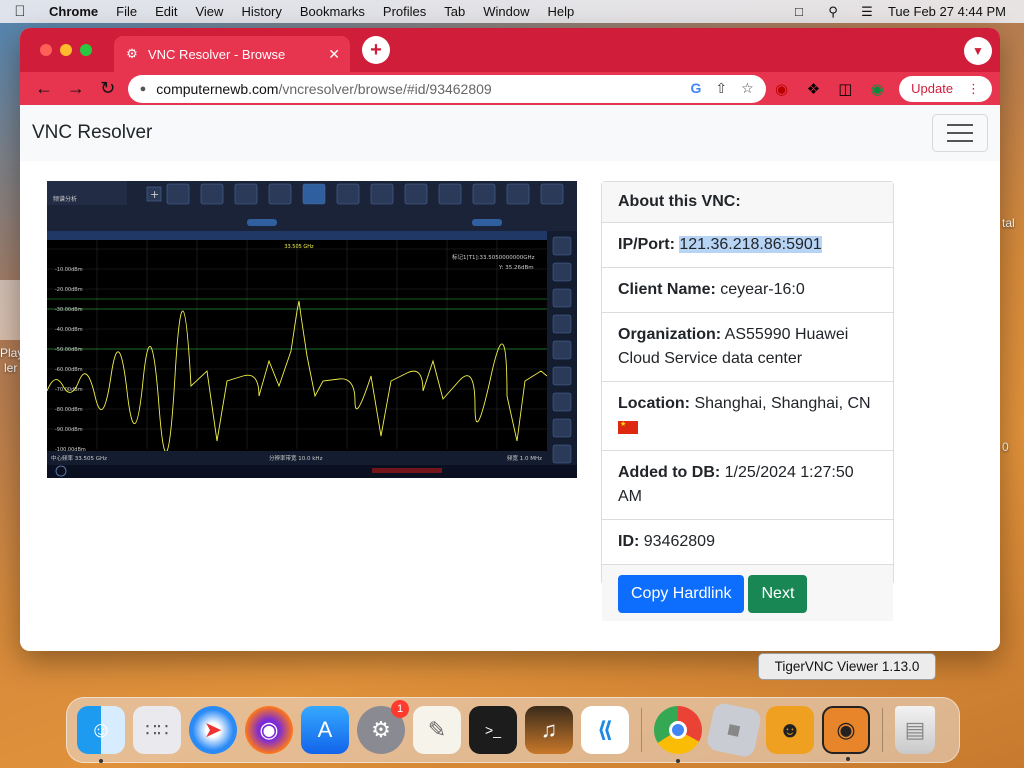 The width and height of the screenshot is (1024, 768). Describe the element at coordinates (524, 458) in the screenshot. I see `span-label: 频宽 1.0 MHz` at that location.